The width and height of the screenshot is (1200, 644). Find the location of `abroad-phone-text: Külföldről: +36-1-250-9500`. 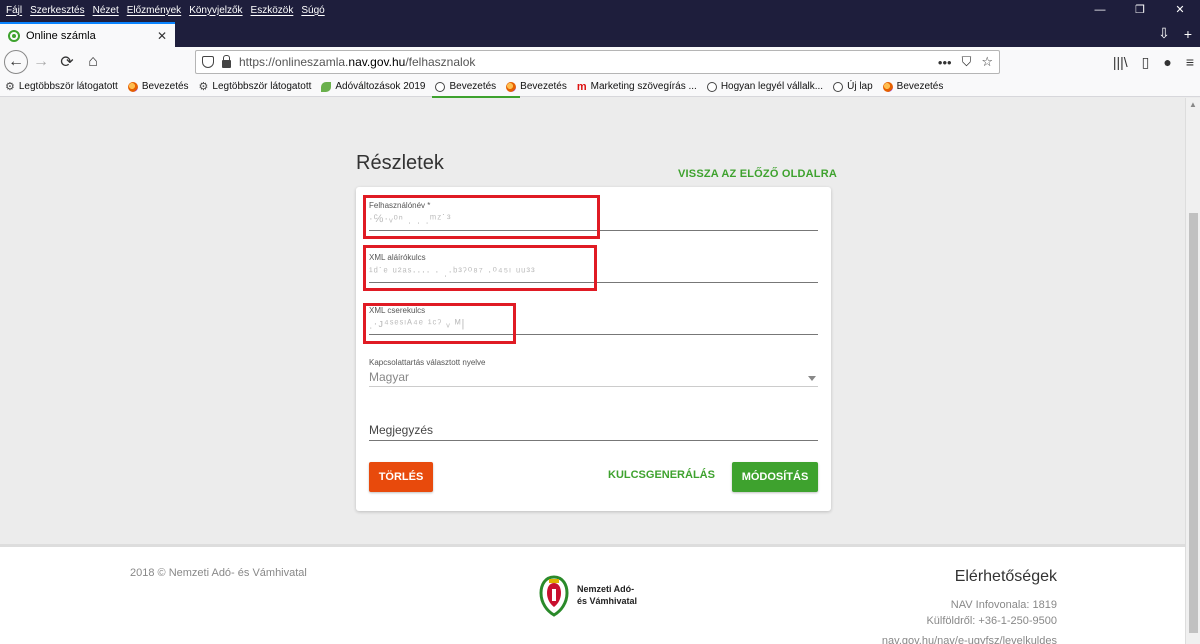

abroad-phone-text: Külföldről: +36-1-250-9500 is located at coordinates (991, 621).